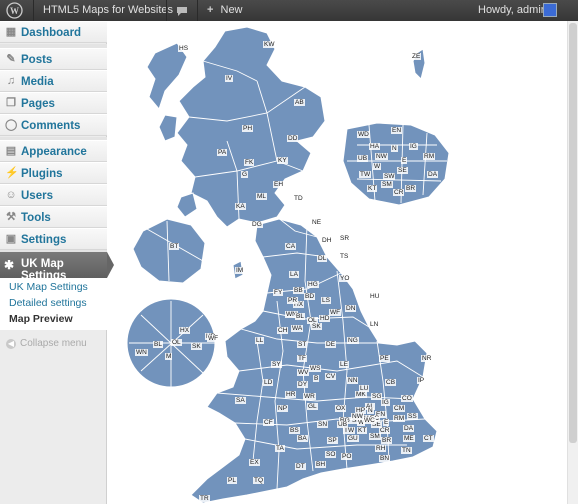 This screenshot has height=504, width=578. What do you see at coordinates (375, 296) in the screenshot?
I see `region-label: HU` at bounding box center [375, 296].